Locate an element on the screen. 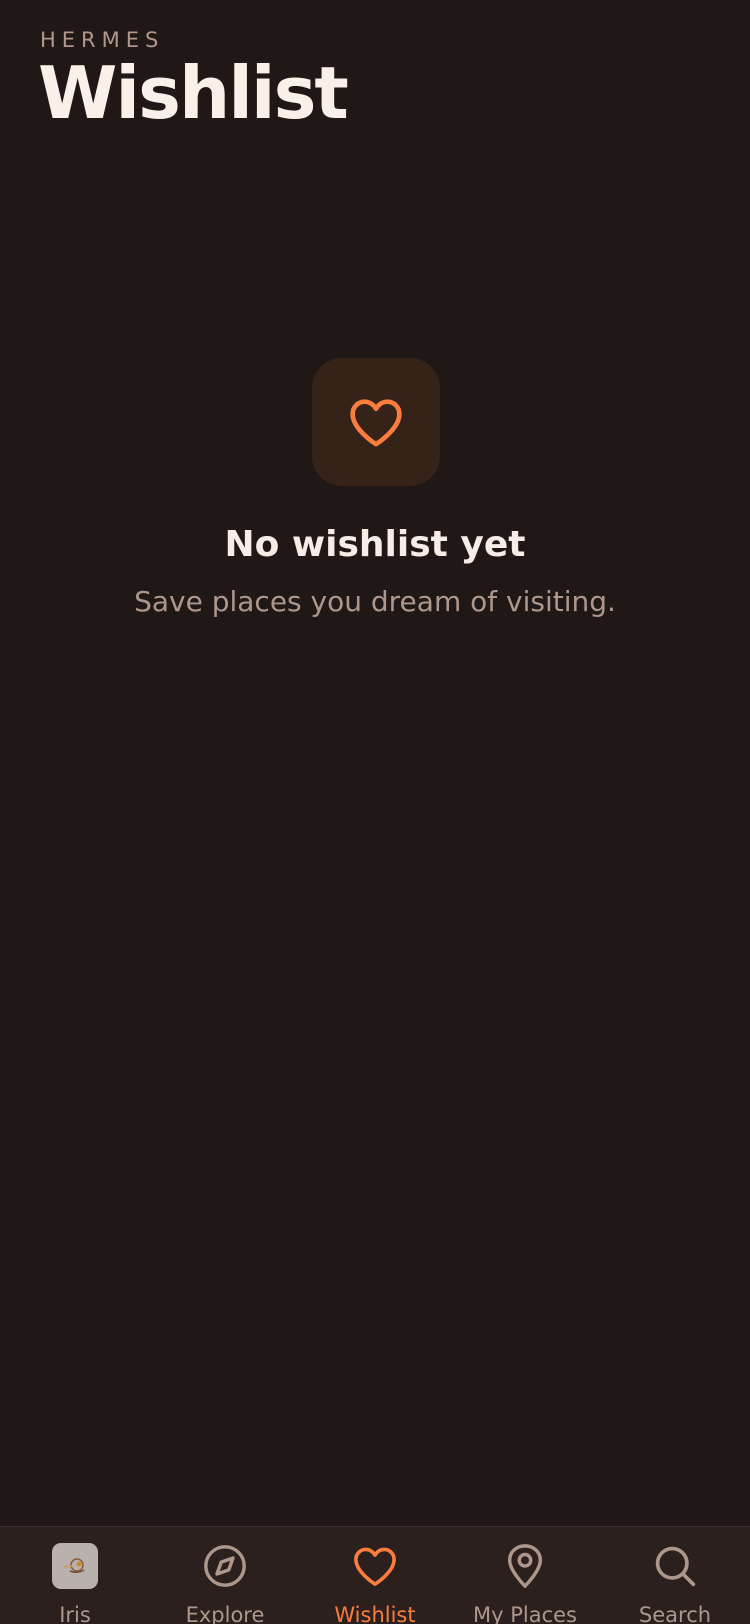  tab-explore: Explore is located at coordinates (225, 1575).